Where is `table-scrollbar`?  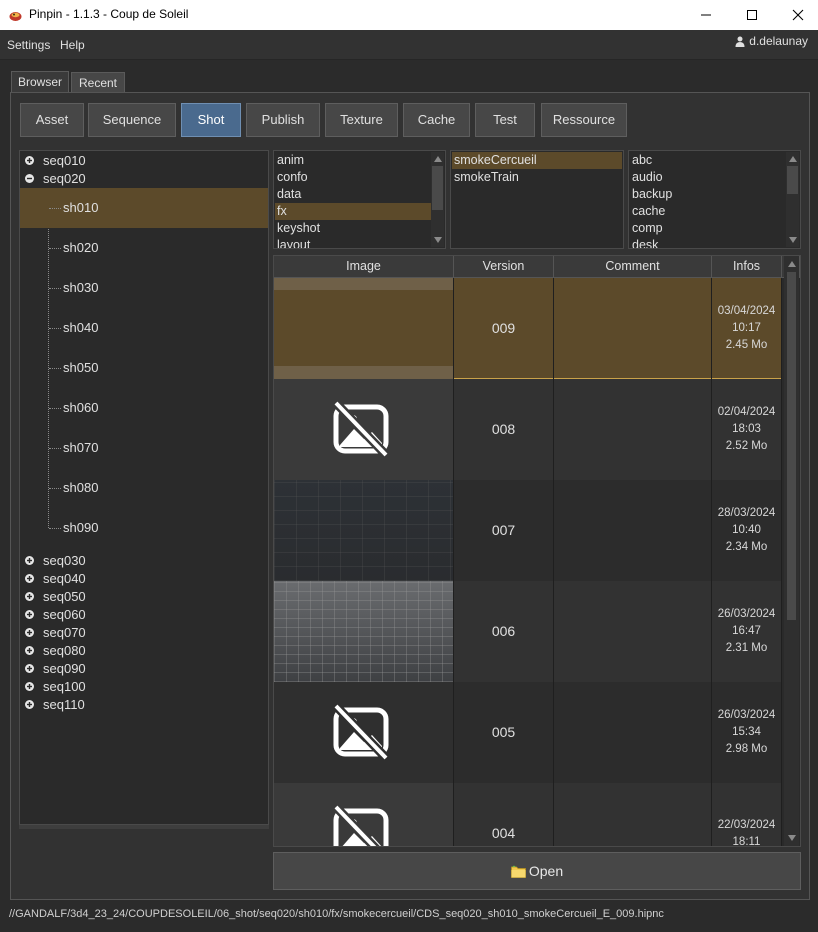 table-scrollbar is located at coordinates (791, 551).